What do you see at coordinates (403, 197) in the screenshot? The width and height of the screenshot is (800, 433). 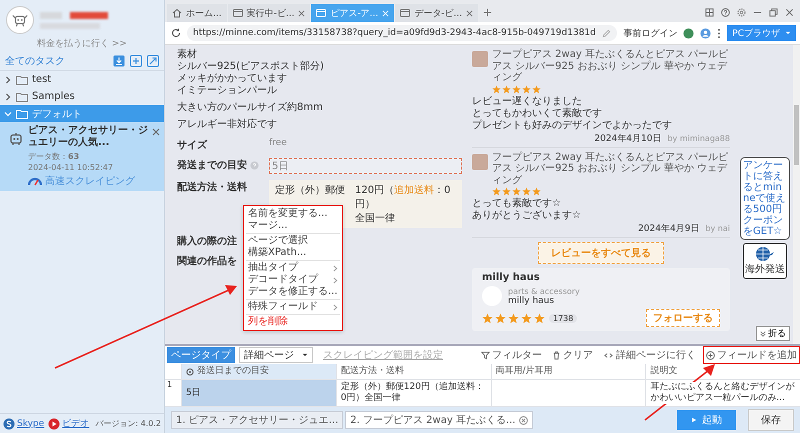 I see `shipping-price: 120円（追加送料：0円）` at bounding box center [403, 197].